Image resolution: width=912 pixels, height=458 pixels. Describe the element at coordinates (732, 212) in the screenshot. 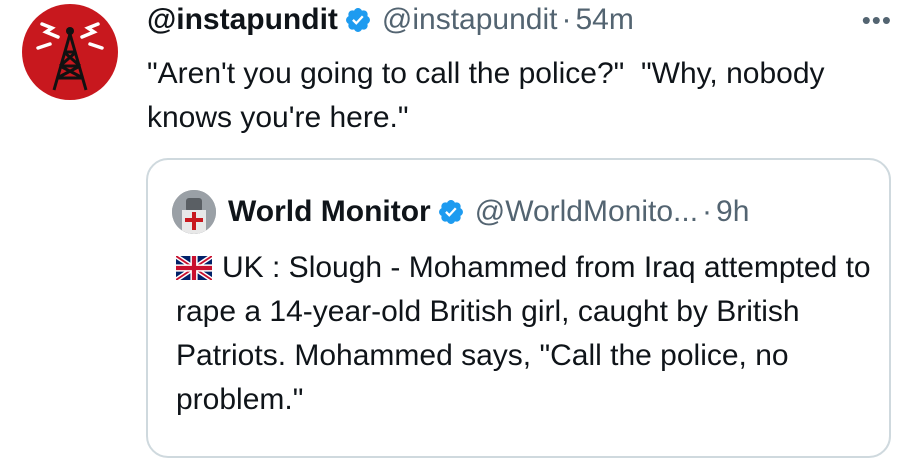

I see `quoted-tweet-timestamp: 9h` at that location.